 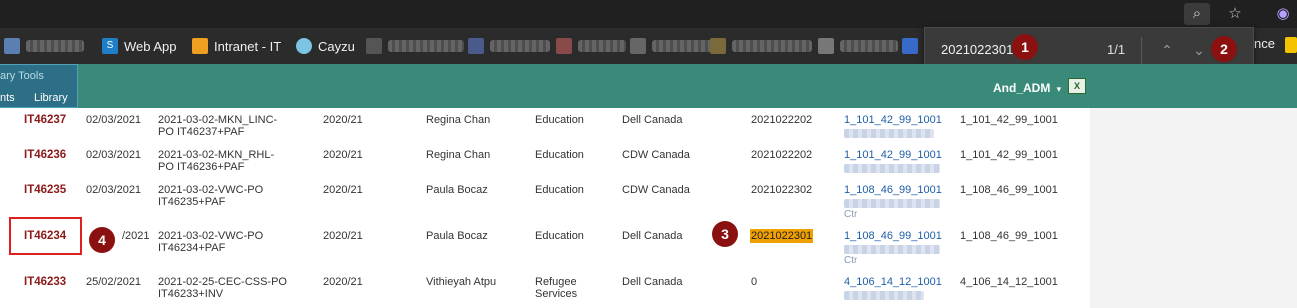 I want to click on right-pane, so click(x=1193, y=208).